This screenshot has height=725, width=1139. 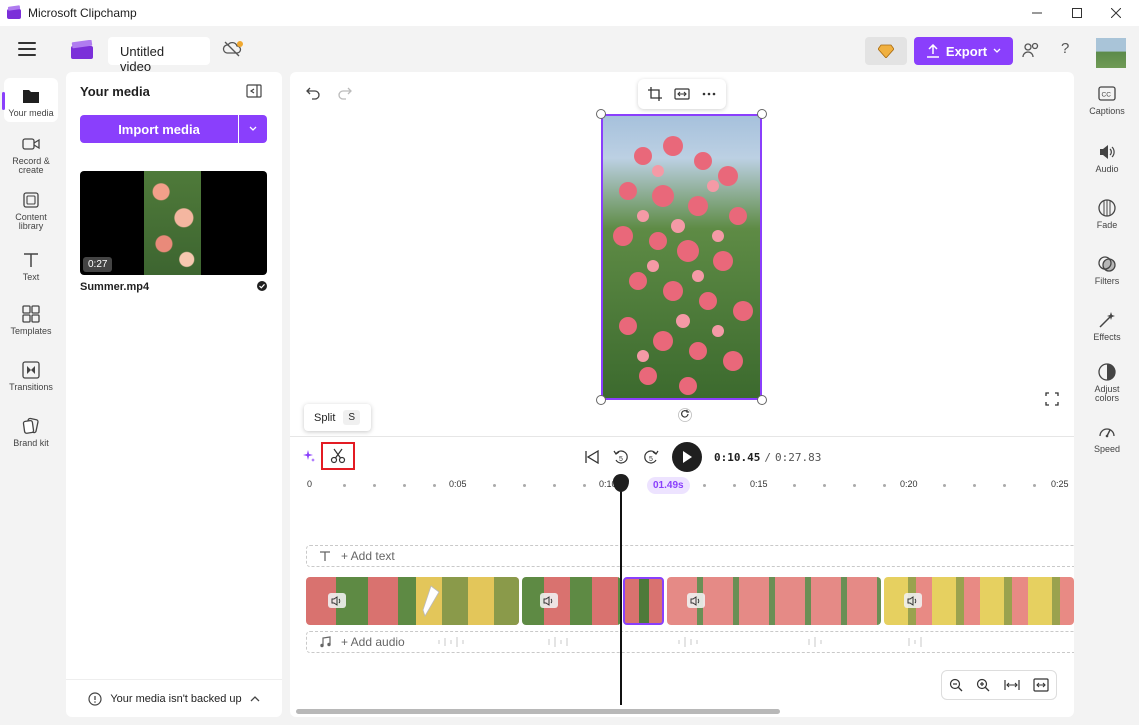 What do you see at coordinates (685, 415) in the screenshot?
I see `rotate-icon` at bounding box center [685, 415].